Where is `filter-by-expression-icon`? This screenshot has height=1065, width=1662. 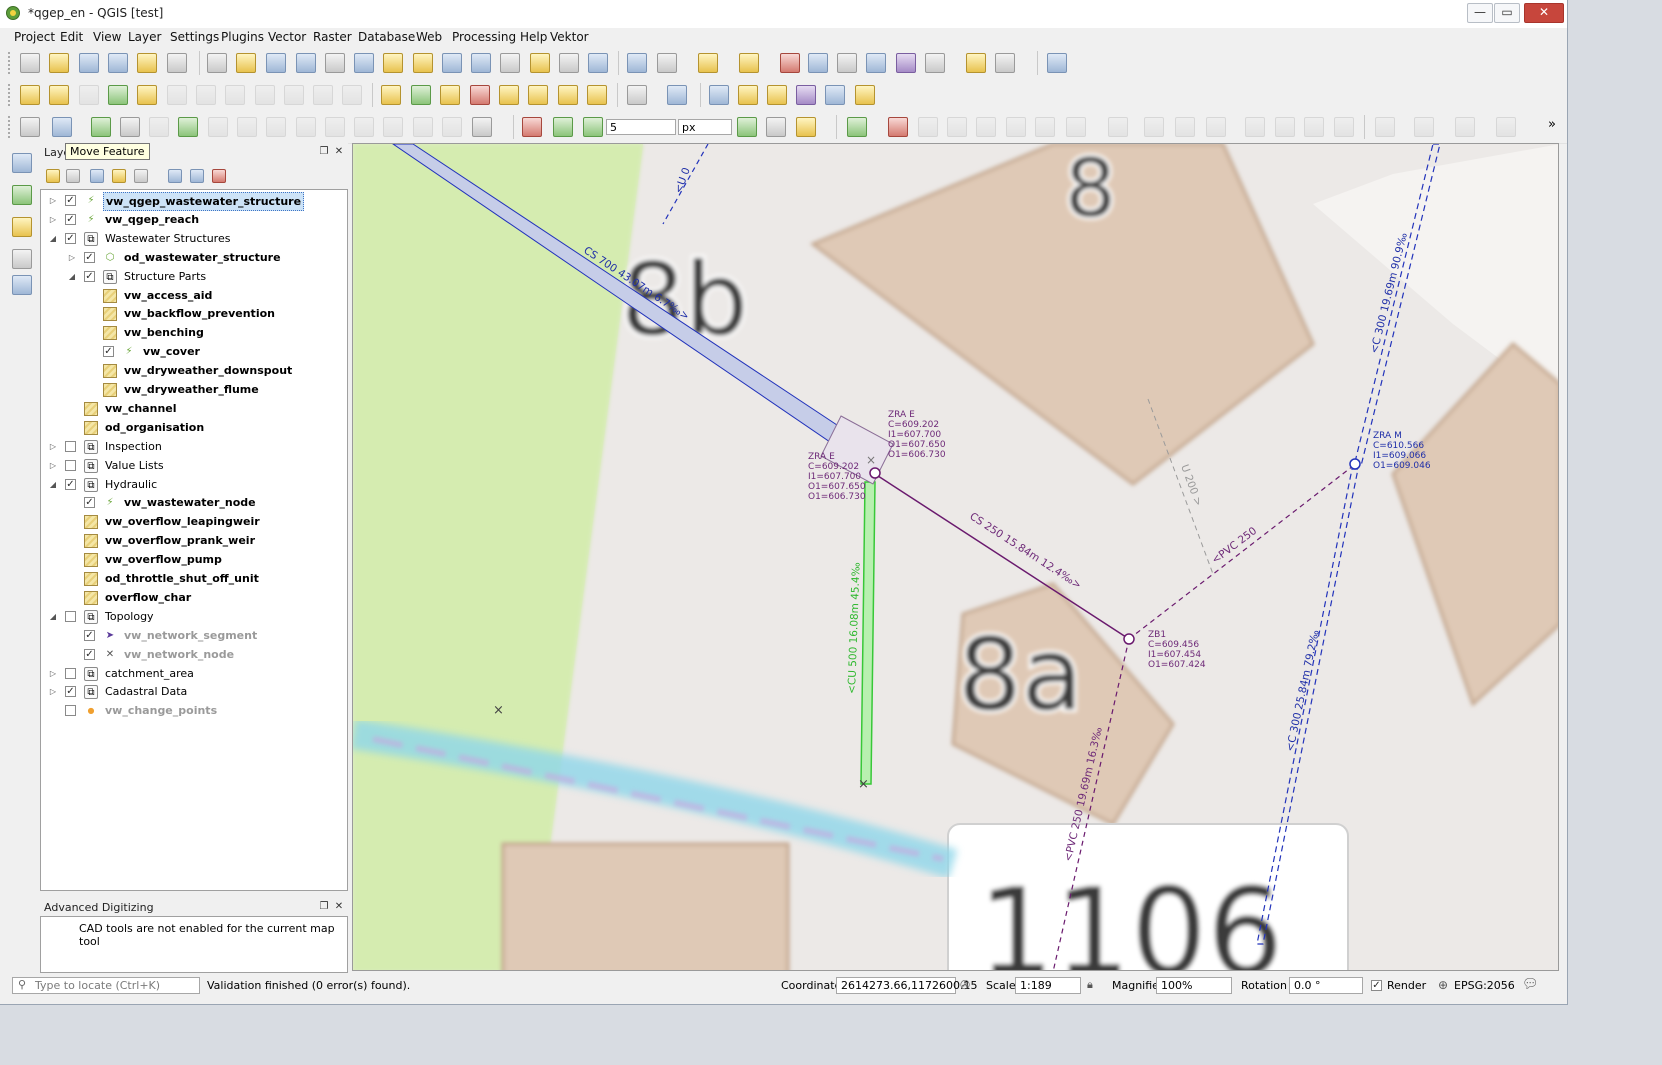
filter-by-expression-icon is located at coordinates (141, 176).